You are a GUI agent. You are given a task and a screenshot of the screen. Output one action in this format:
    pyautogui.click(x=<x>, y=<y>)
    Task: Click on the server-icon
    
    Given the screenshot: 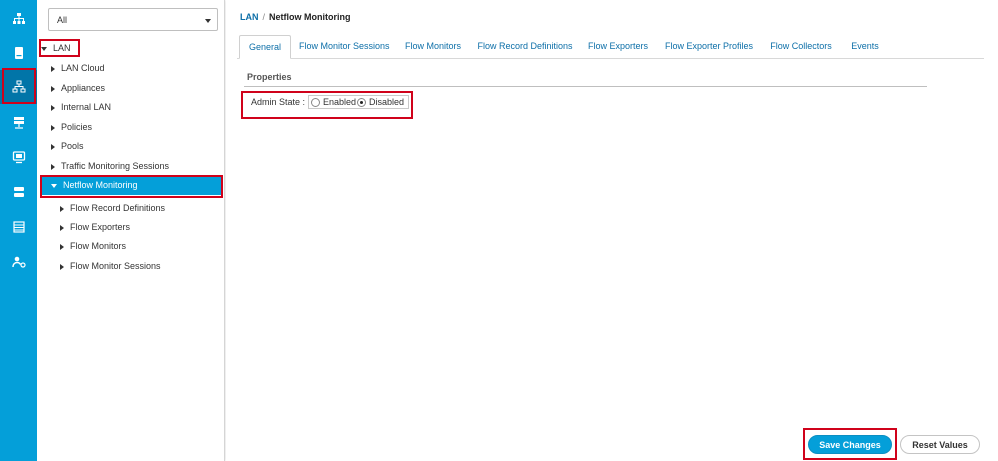 What is the action you would take?
    pyautogui.click(x=18, y=53)
    